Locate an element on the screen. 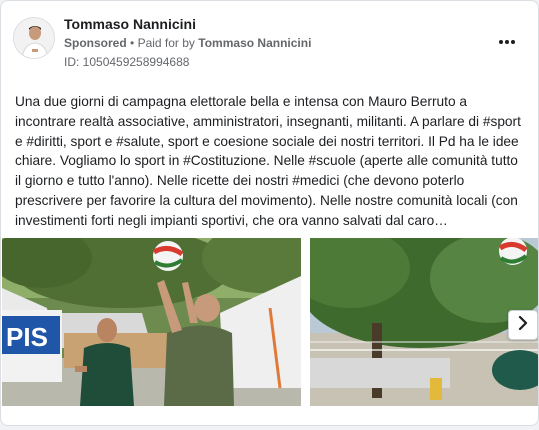 Image resolution: width=539 pixels, height=430 pixels. advertiser-name: Tommaso Nannicini is located at coordinates (130, 24).